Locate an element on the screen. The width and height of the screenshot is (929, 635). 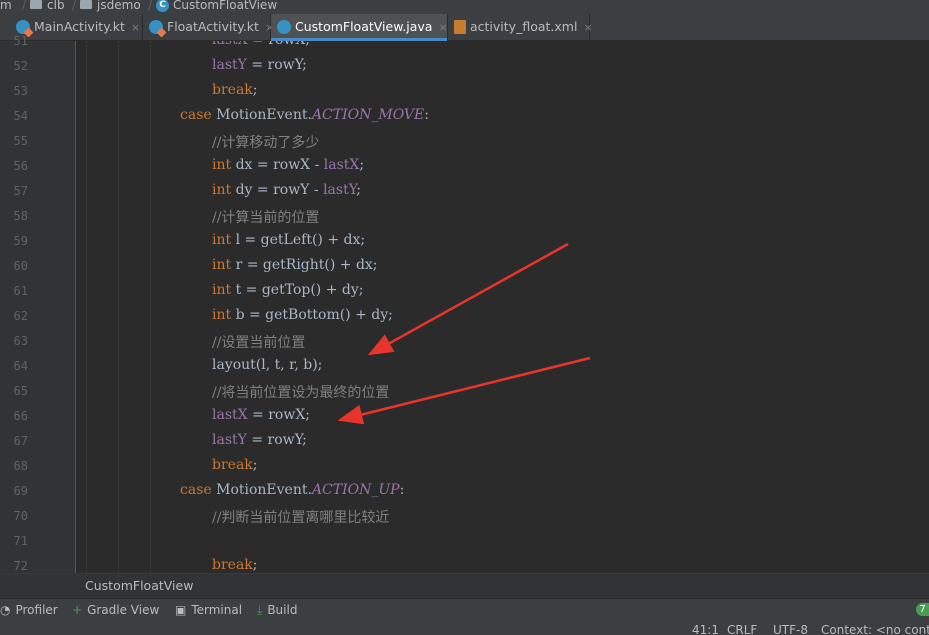
tool-window-profiler: ◔ Profiler is located at coordinates (29, 610).